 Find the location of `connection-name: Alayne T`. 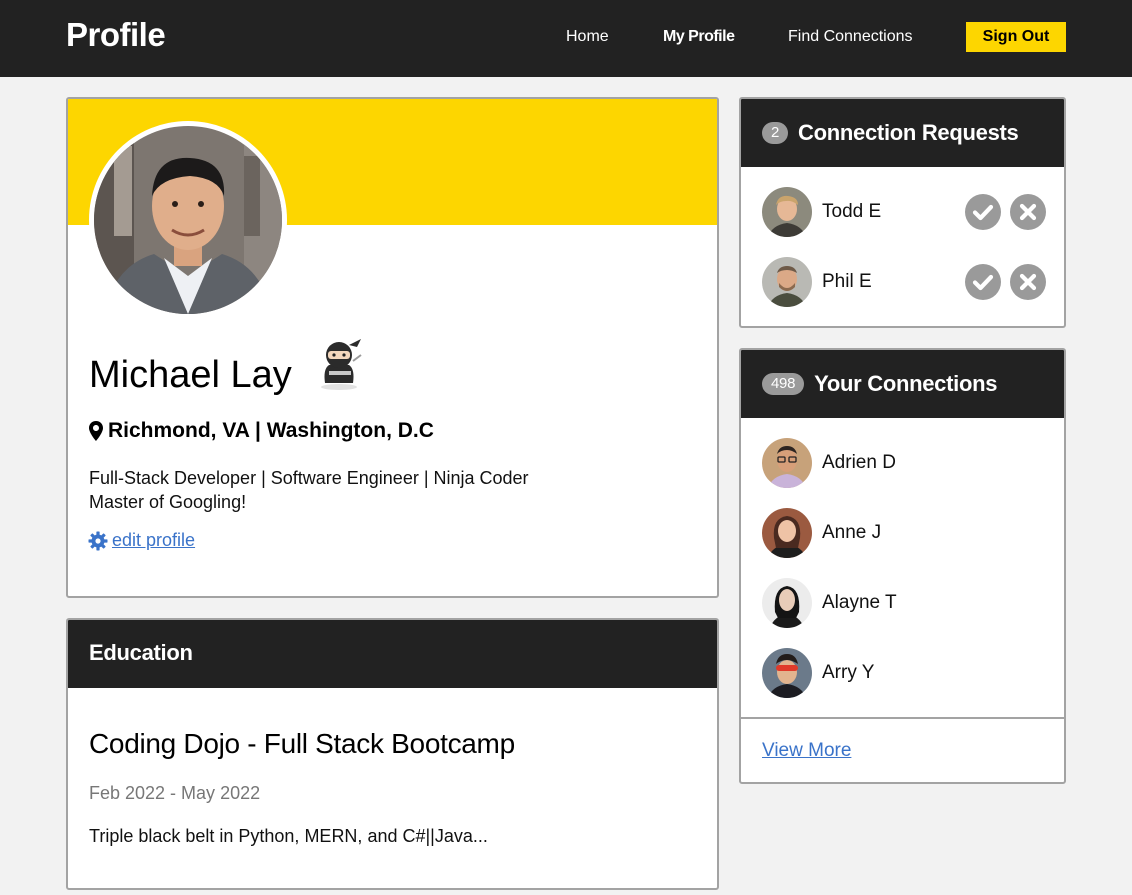

connection-name: Alayne T is located at coordinates (859, 603).